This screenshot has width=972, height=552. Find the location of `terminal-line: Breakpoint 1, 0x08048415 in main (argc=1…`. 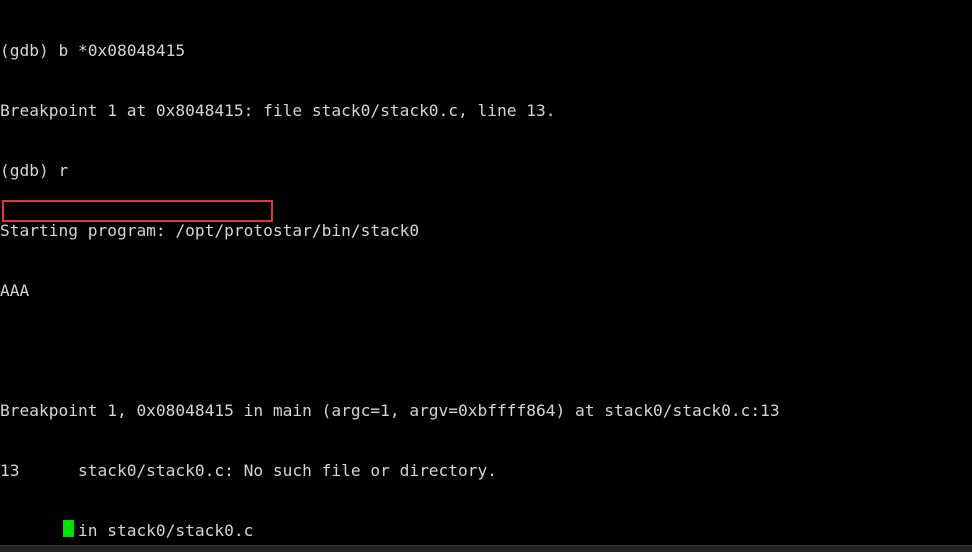

terminal-line: Breakpoint 1, 0x08048415 in main (argc=1… is located at coordinates (390, 410).